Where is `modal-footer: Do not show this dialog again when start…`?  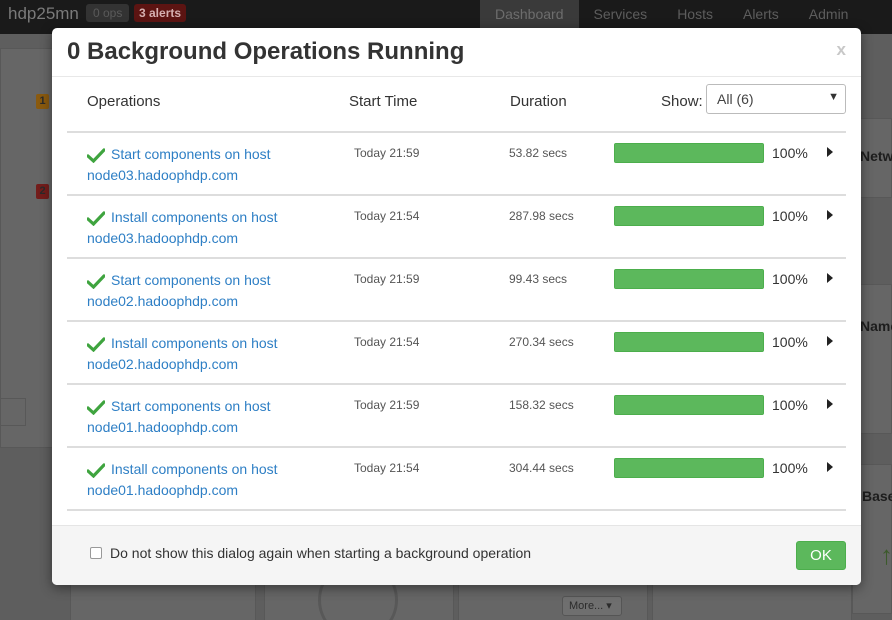
modal-footer: Do not show this dialog again when start… is located at coordinates (456, 555).